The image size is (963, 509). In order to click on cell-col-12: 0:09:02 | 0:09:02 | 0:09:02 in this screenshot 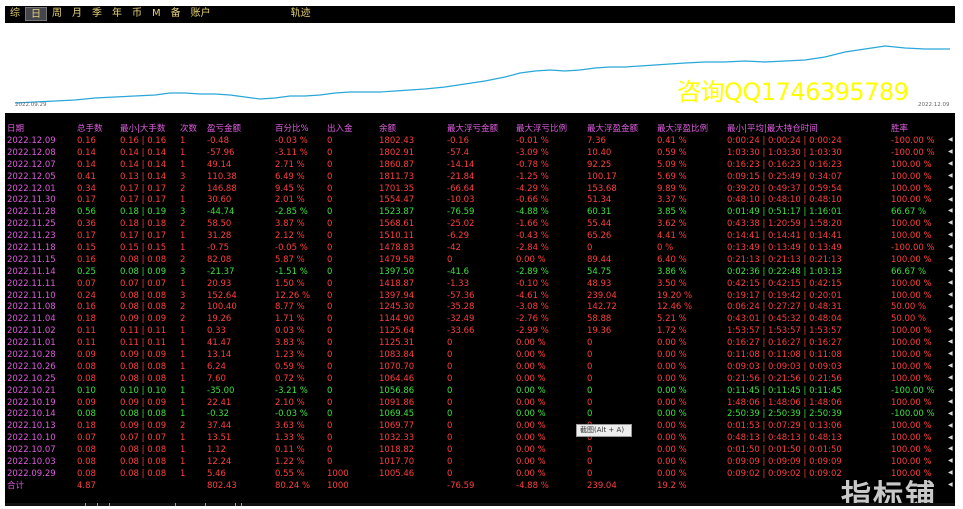, I will do `click(784, 473)`.